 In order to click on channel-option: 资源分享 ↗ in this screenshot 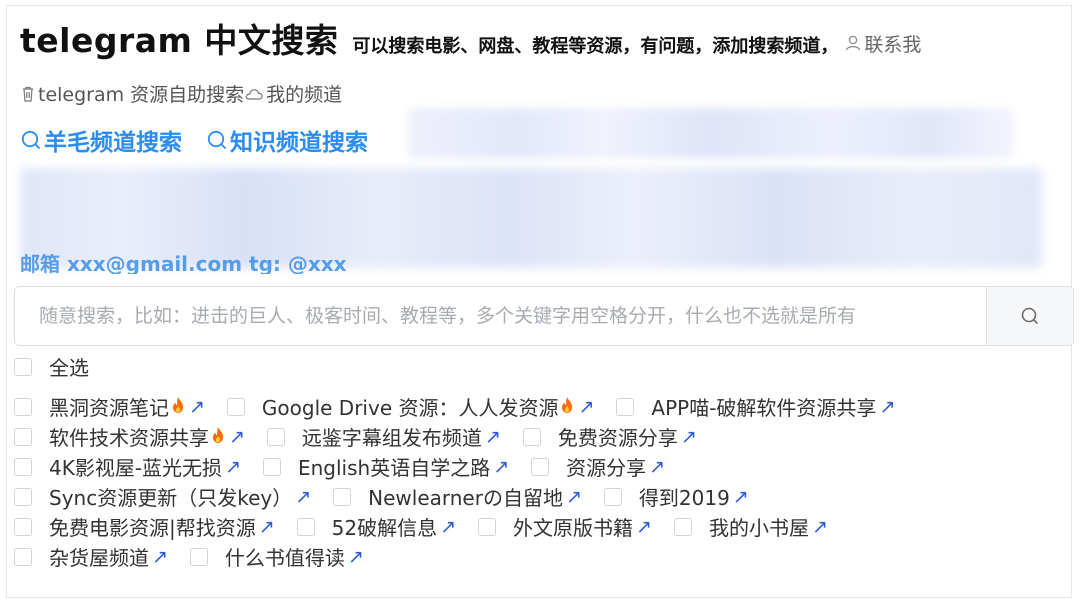, I will do `click(598, 466)`.